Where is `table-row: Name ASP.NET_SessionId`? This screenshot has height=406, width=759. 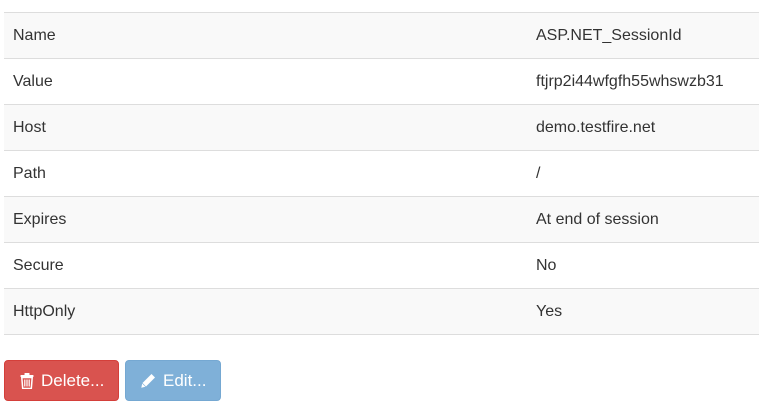 table-row: Name ASP.NET_SessionId is located at coordinates (381, 35).